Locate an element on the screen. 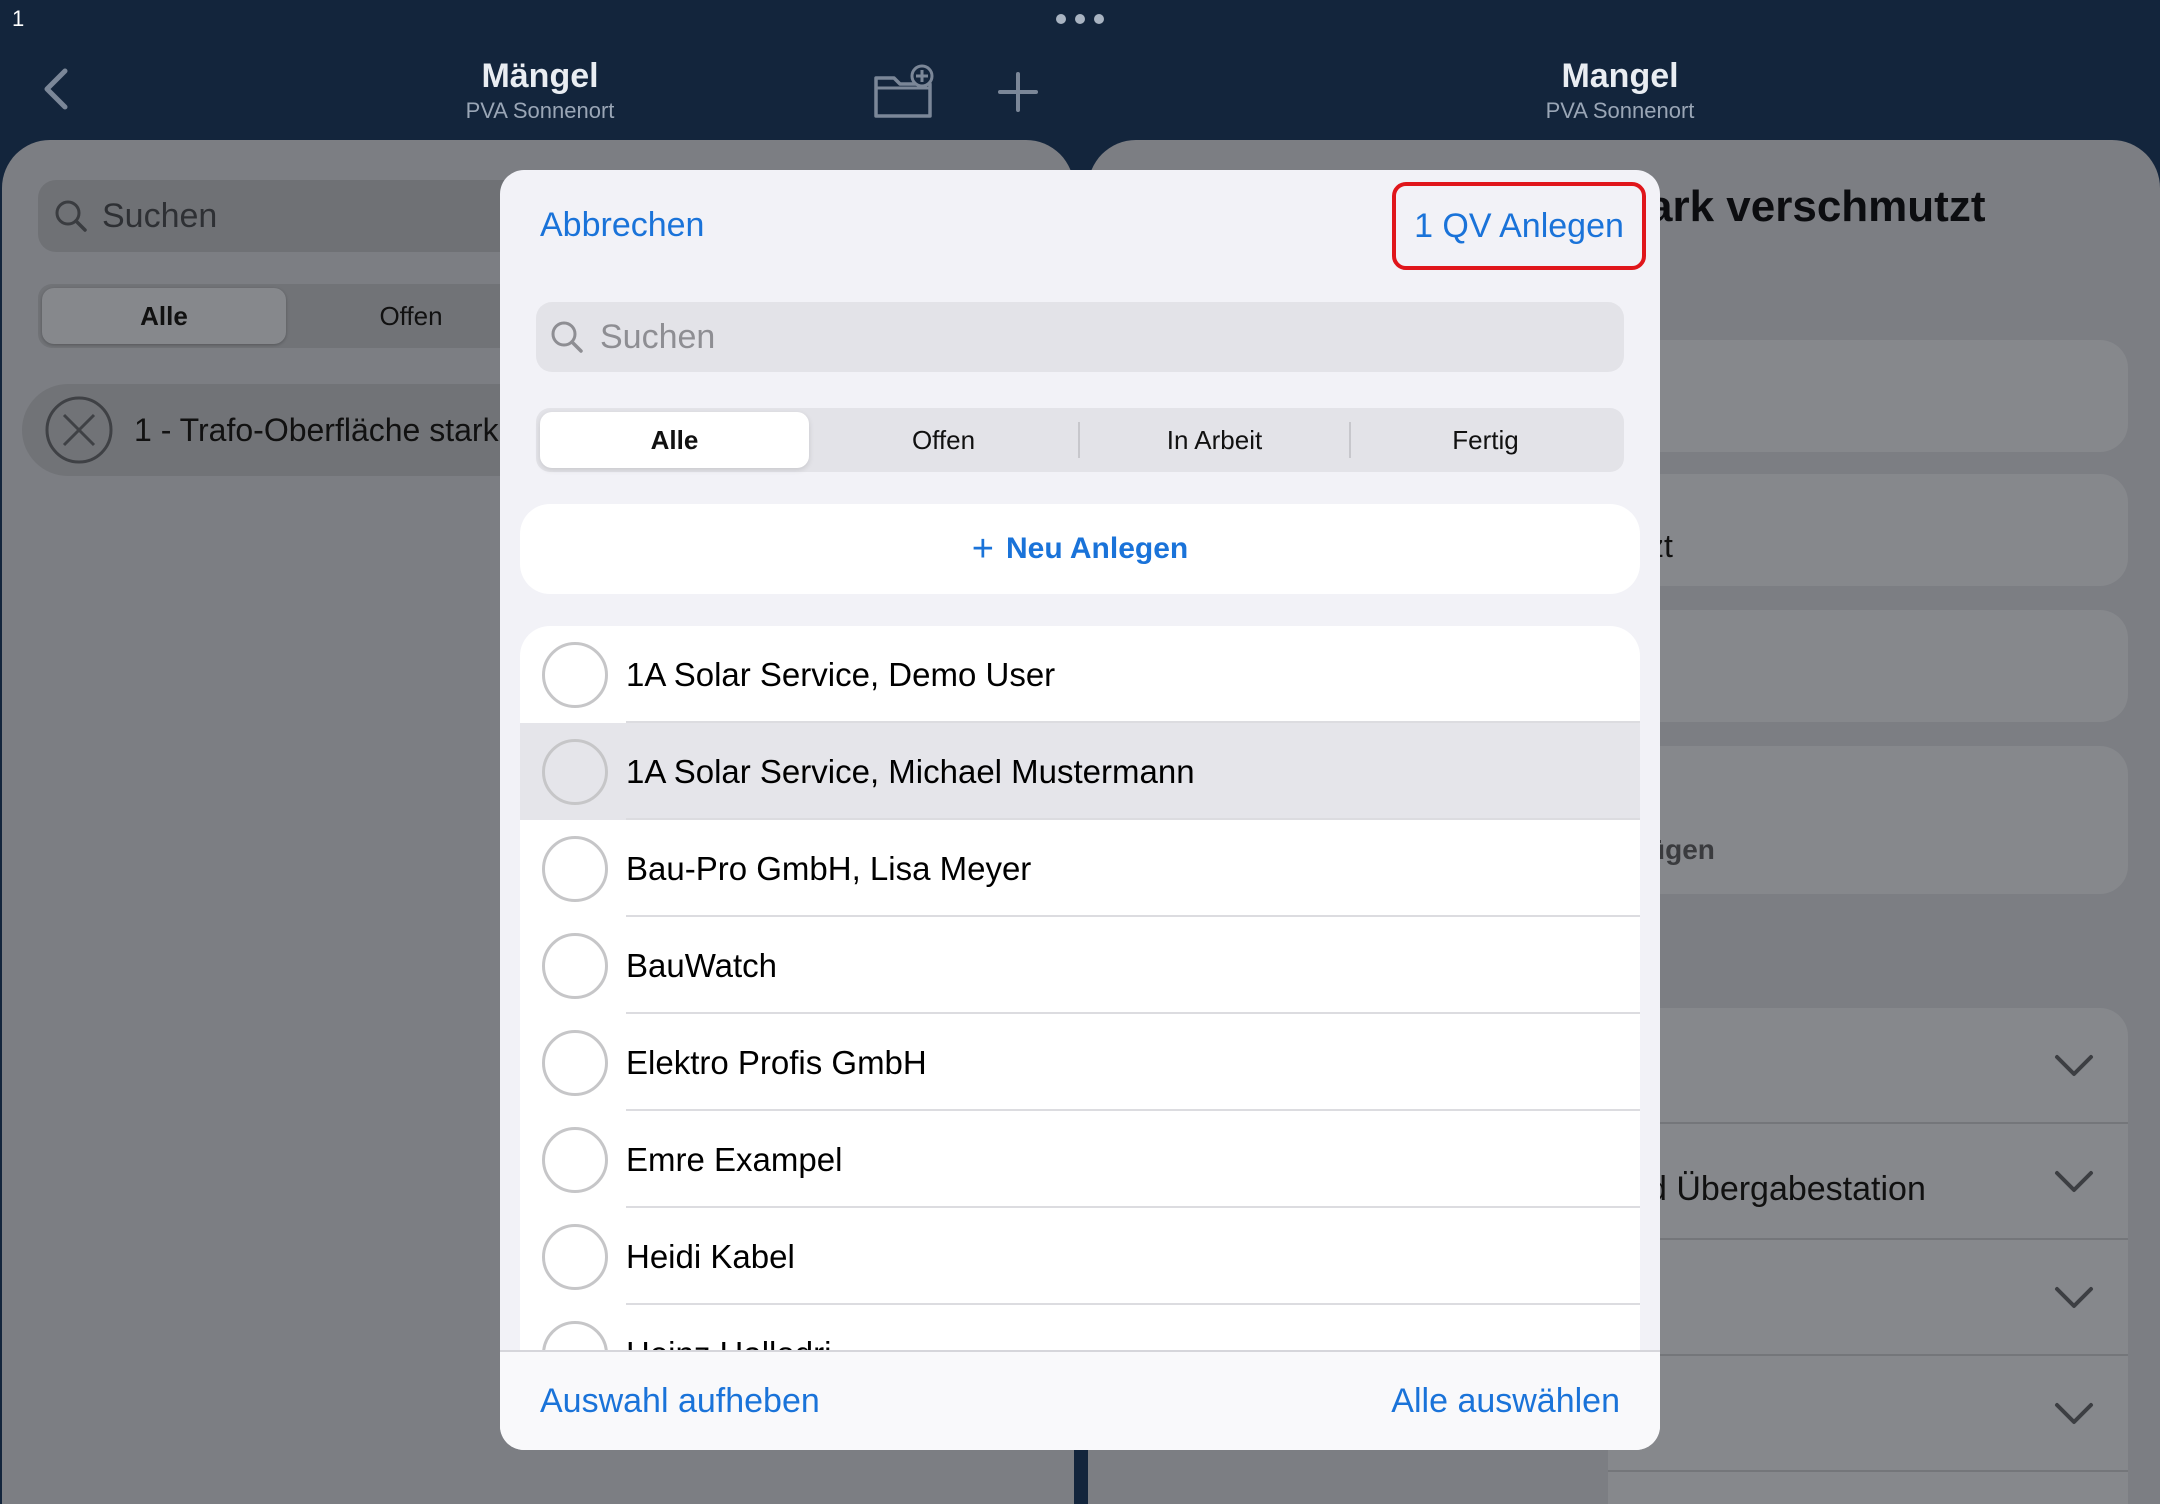  modal-search-field: Suchen is located at coordinates (1080, 337).